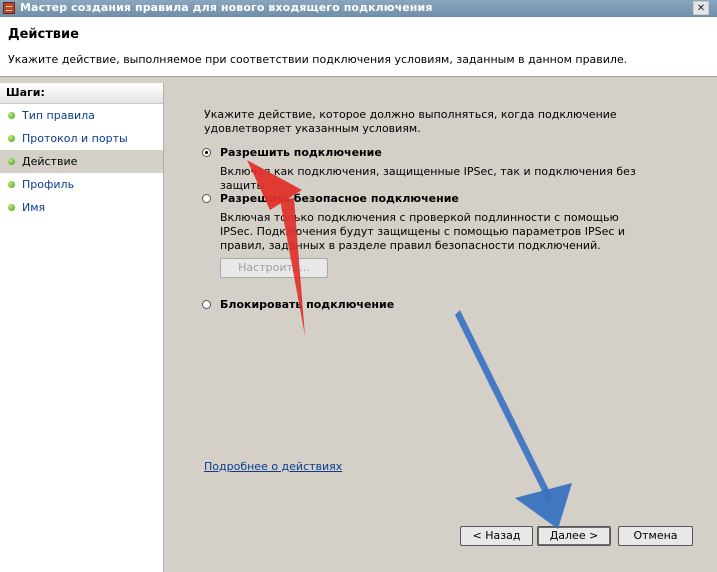  I want to click on steps-title: Шаги:, so click(81, 93).